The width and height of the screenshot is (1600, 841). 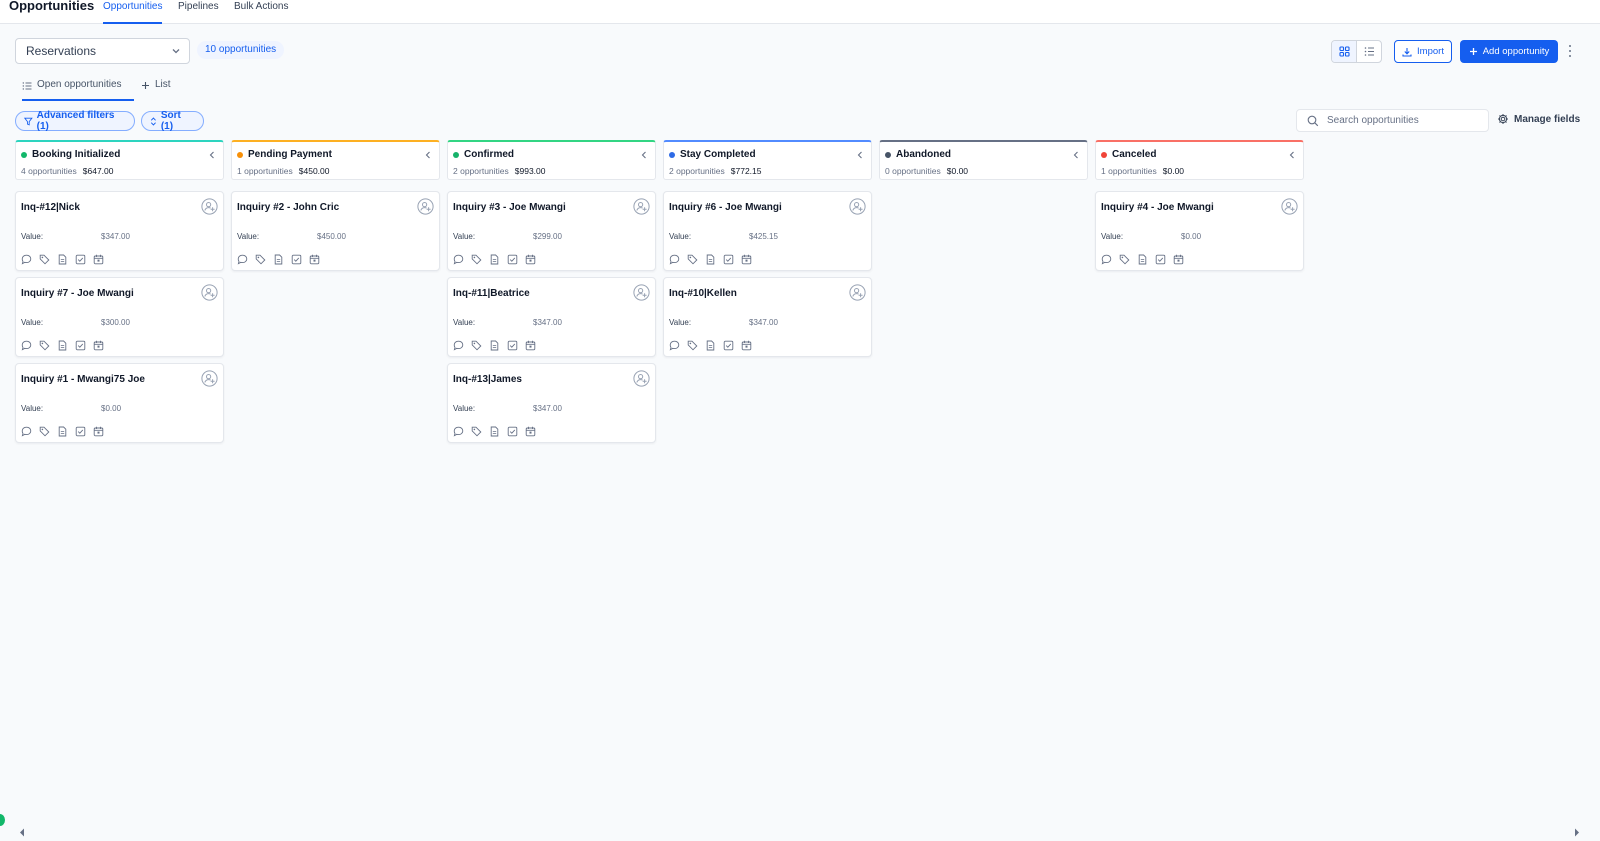 I want to click on list-view-button, so click(x=1368, y=51).